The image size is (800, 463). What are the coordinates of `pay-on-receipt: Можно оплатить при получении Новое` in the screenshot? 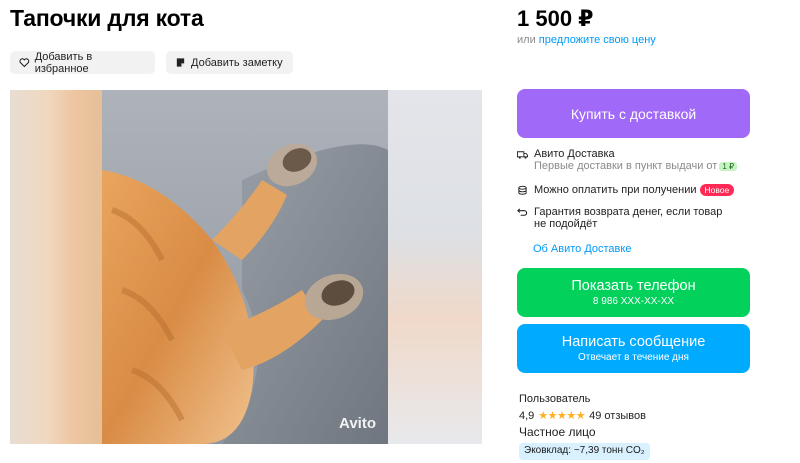 It's located at (626, 190).